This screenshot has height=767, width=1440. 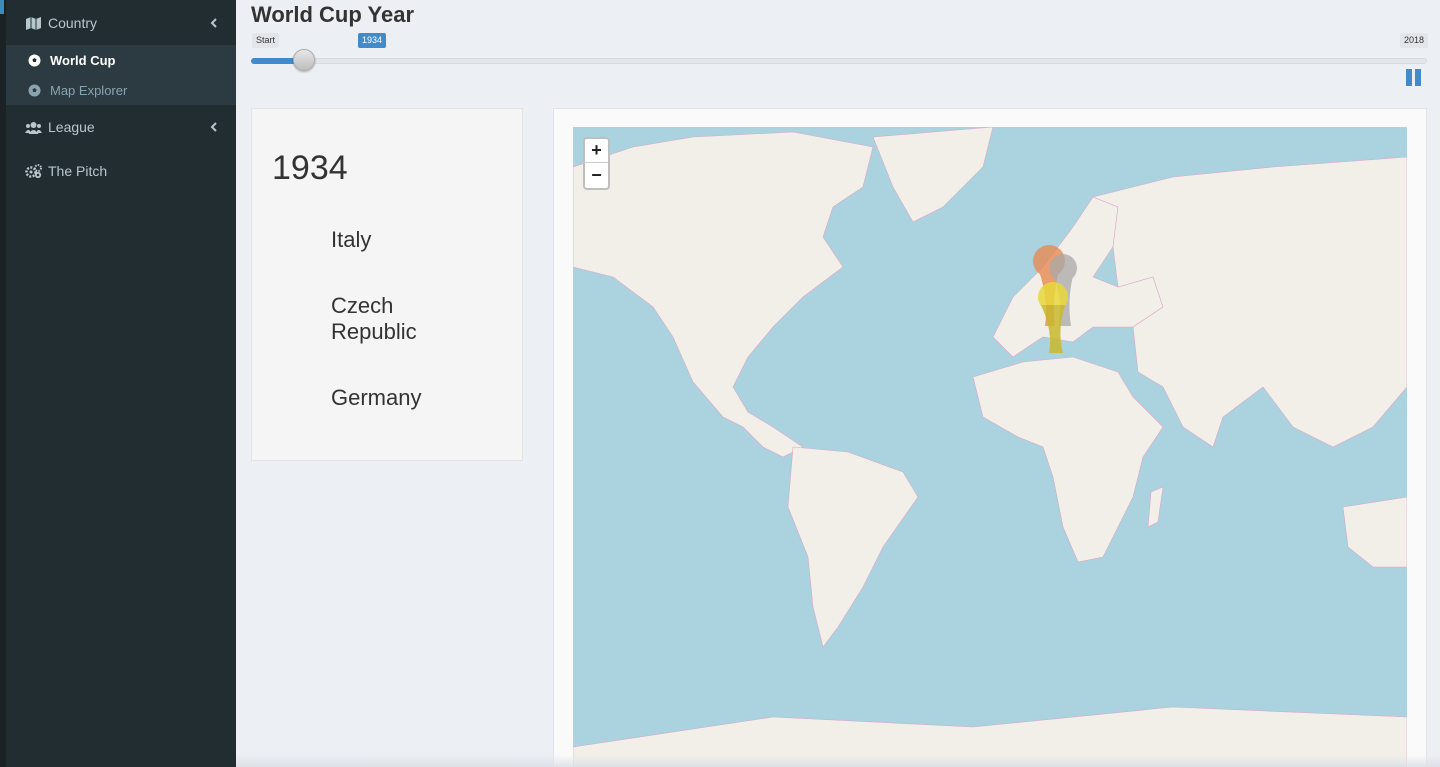 I want to click on page-title: World Cup Year, so click(x=333, y=14).